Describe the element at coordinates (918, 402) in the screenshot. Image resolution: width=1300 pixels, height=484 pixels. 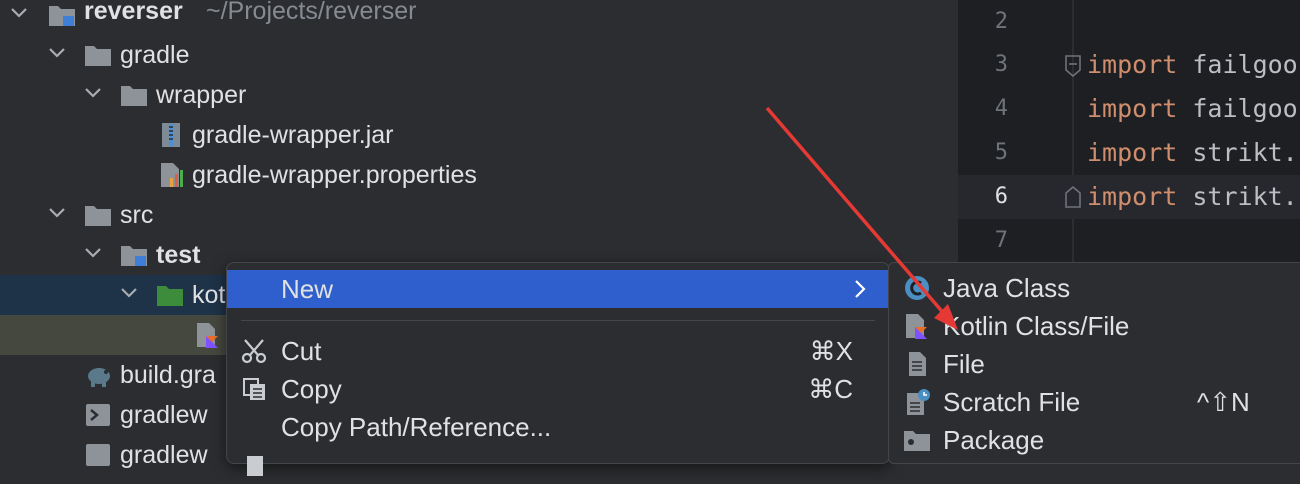
I see `scratch-file-icon` at that location.